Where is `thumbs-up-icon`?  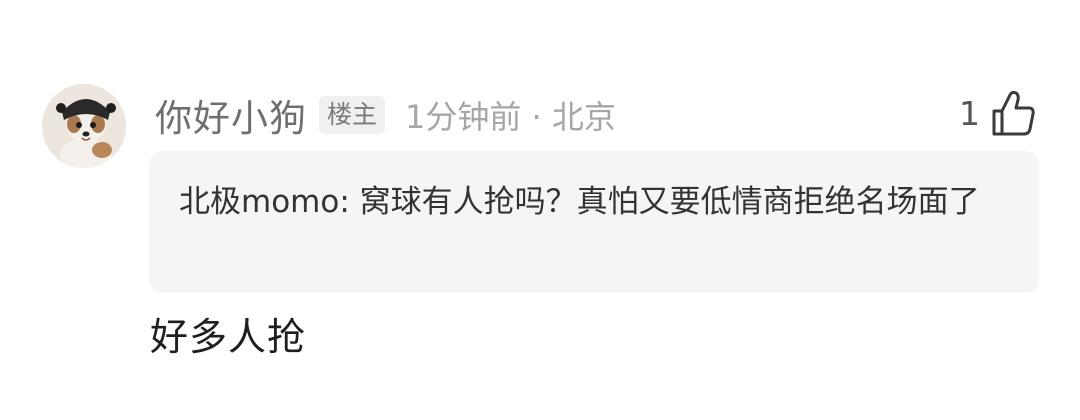 thumbs-up-icon is located at coordinates (1013, 113).